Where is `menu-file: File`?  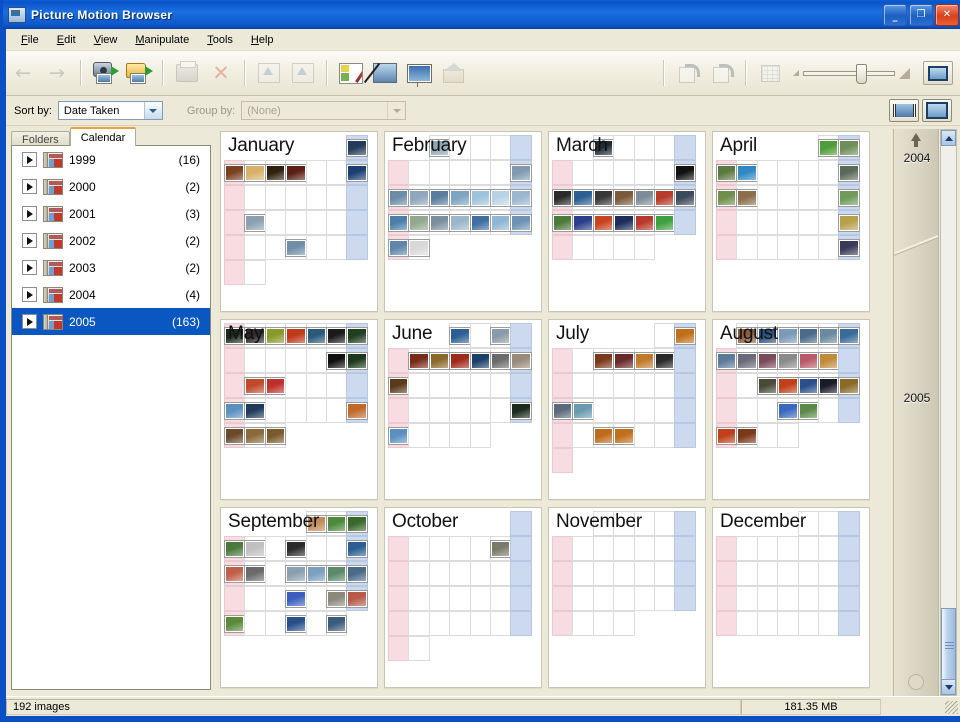 menu-file: File is located at coordinates (30, 40).